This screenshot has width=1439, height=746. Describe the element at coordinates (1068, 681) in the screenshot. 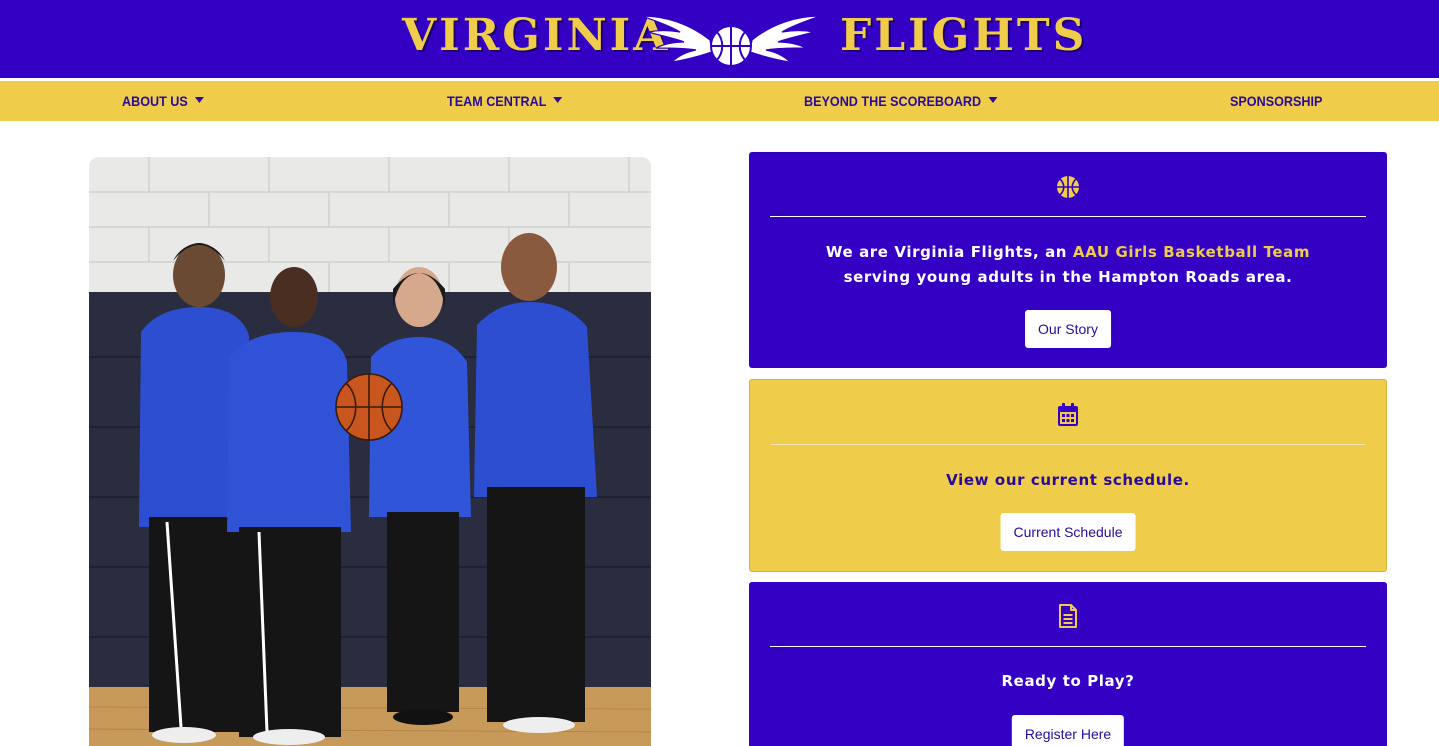

I see `register-card-text: Ready to Play?` at that location.